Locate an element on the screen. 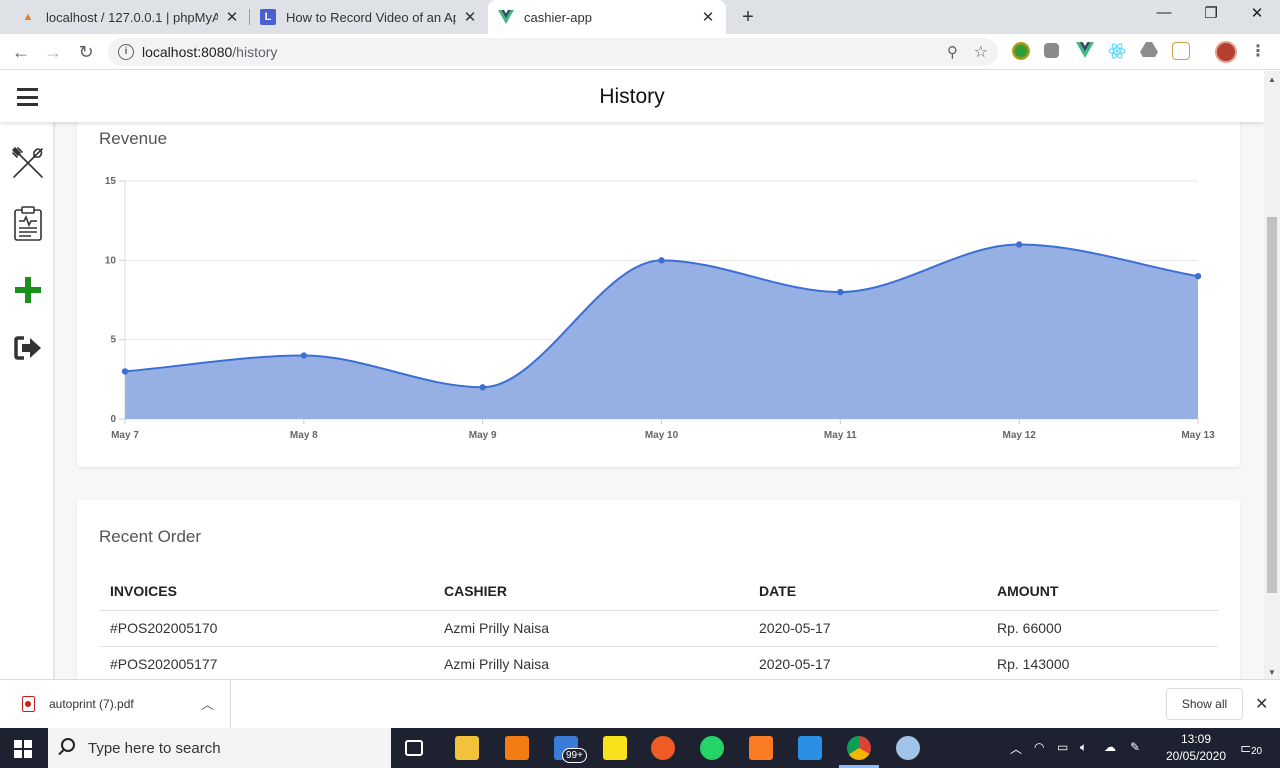 Image resolution: width=1280 pixels, height=768 pixels. chrome-icon is located at coordinates (859, 748).